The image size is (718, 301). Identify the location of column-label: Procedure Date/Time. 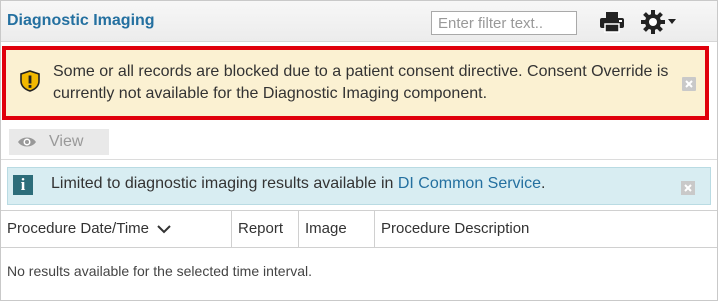
(78, 228).